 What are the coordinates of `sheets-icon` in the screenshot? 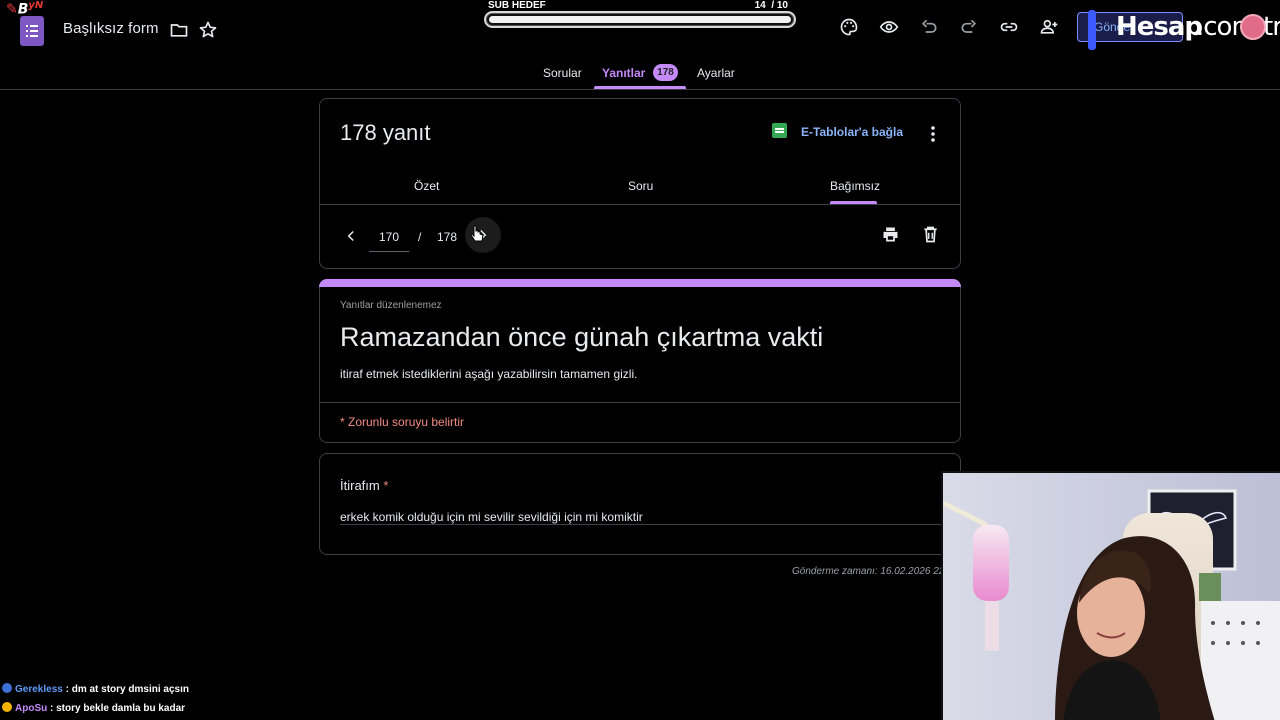 It's located at (779, 130).